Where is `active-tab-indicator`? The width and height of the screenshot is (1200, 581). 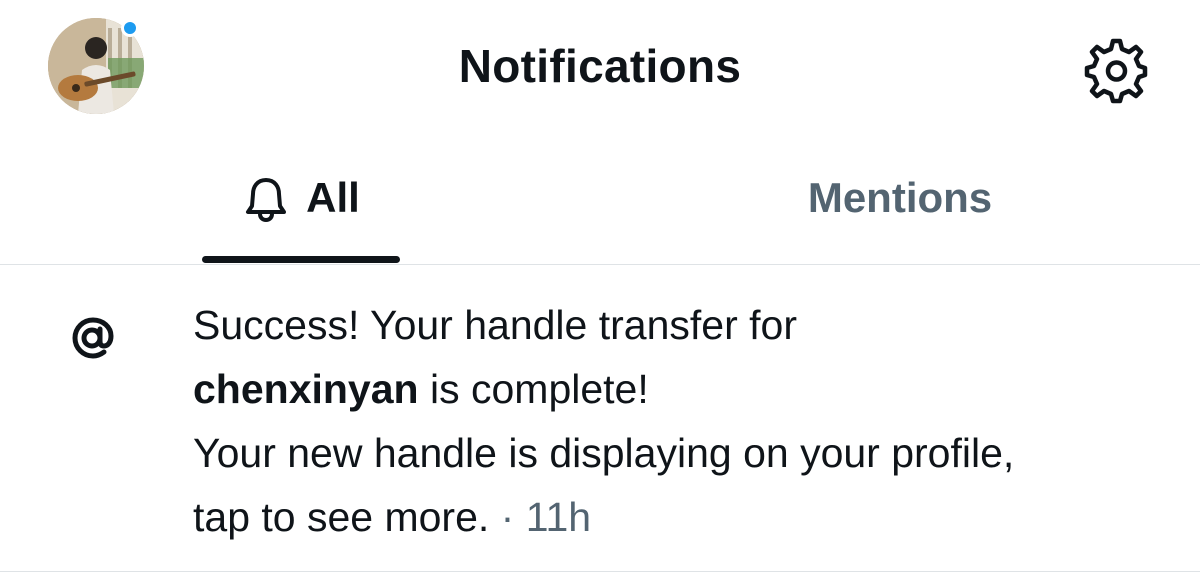
active-tab-indicator is located at coordinates (301, 259).